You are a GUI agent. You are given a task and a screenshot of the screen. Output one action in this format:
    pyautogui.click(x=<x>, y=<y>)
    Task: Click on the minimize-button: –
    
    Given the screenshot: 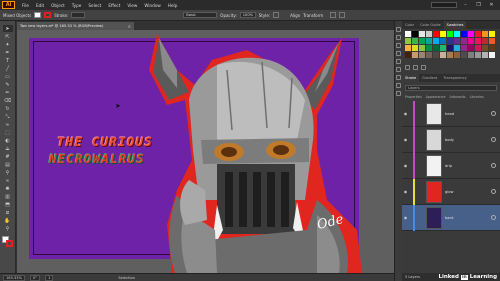 What is the action you would take?
    pyautogui.click(x=465, y=5)
    